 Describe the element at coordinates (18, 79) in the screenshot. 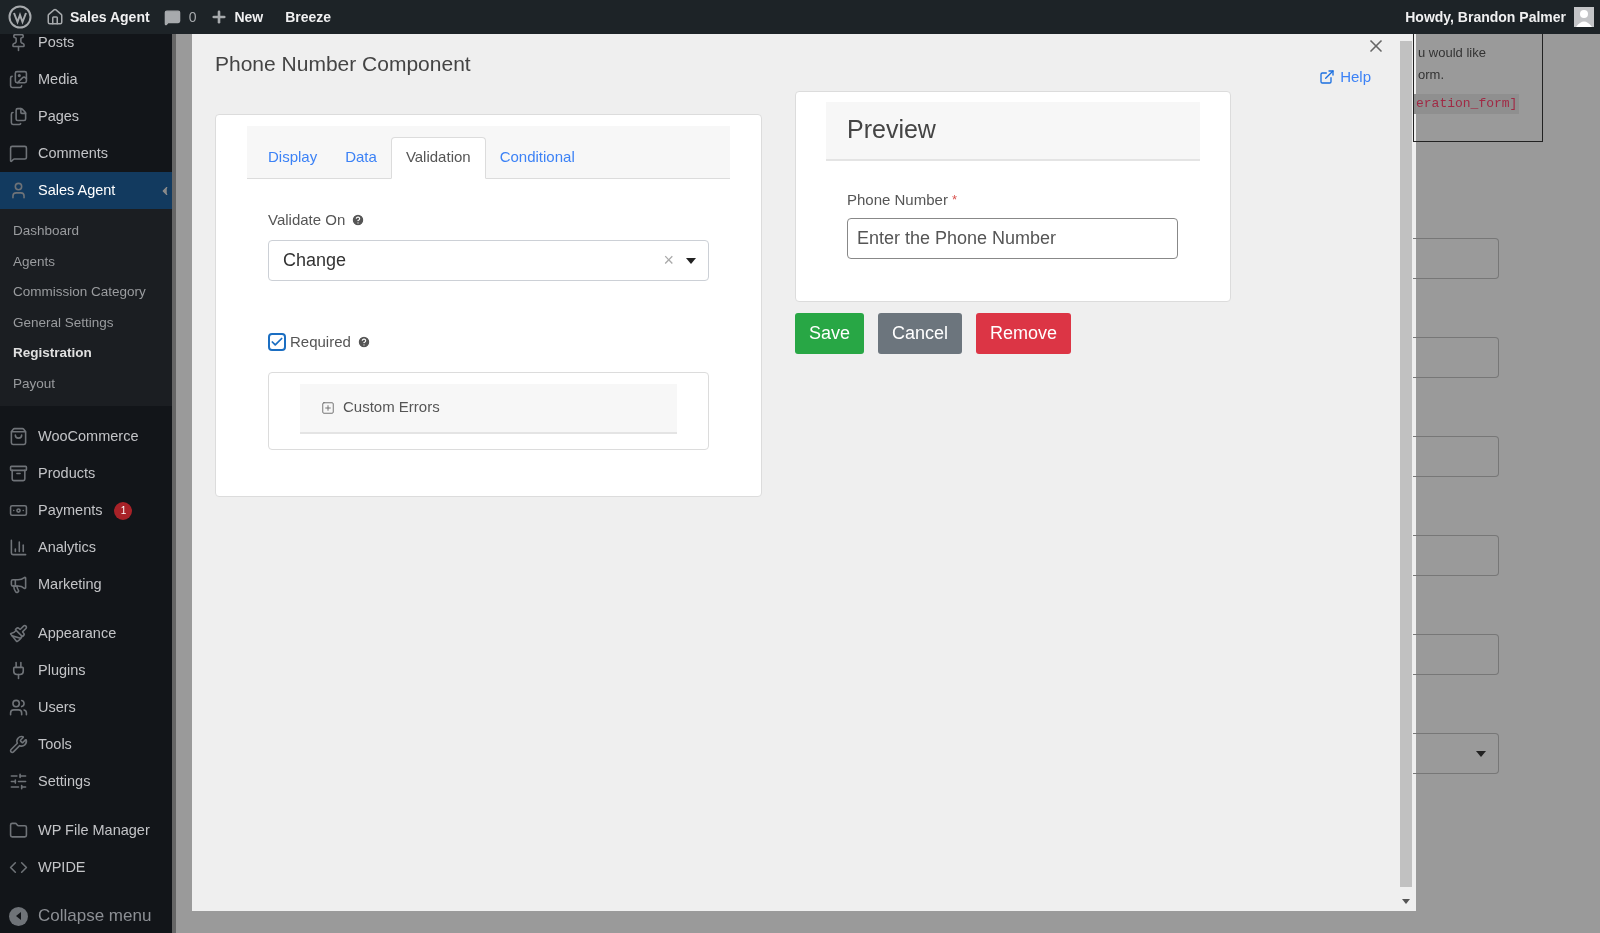

I see `images-icon` at that location.